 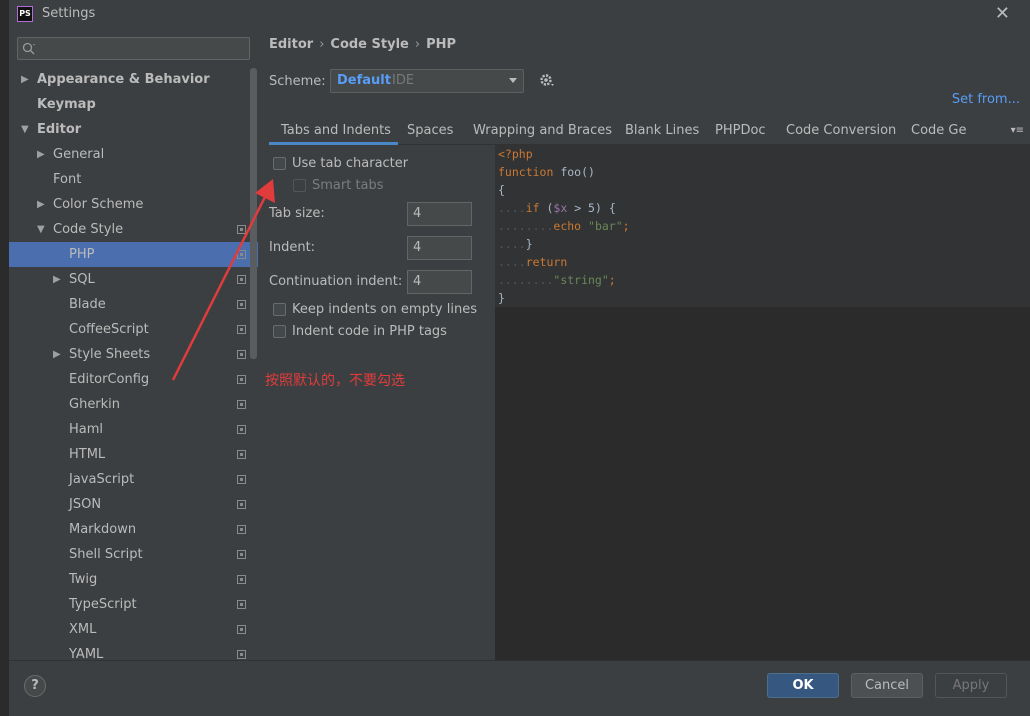 I want to click on sidebar-item-appearance-behavior: ▶ Appearance & Behavior, so click(x=133, y=79).